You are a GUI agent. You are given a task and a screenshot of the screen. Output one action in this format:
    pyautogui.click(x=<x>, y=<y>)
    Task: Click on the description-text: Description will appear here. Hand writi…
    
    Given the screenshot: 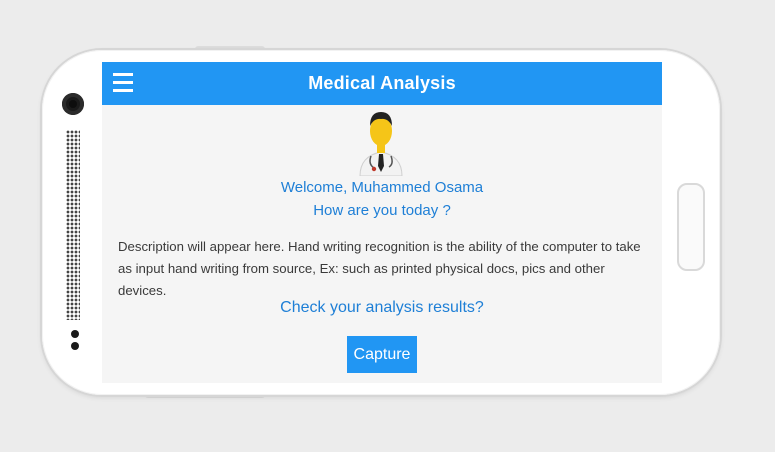 What is the action you would take?
    pyautogui.click(x=379, y=268)
    